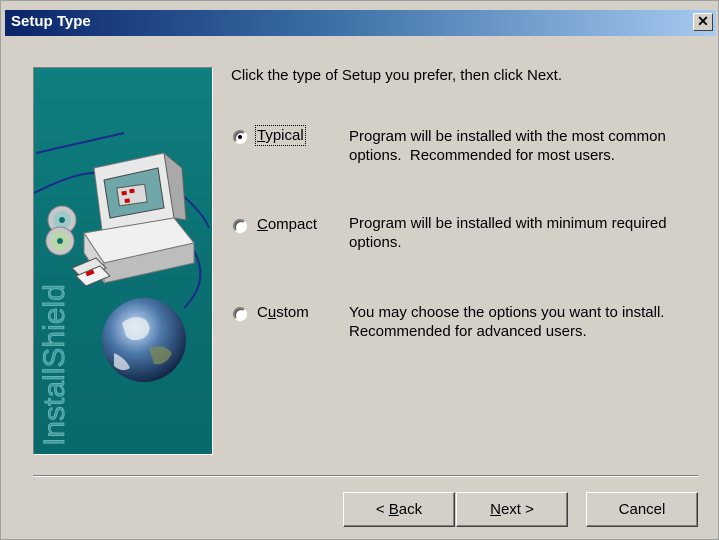  What do you see at coordinates (468, 331) in the screenshot?
I see `custom-desc-line2: Recommended for advanced users.` at bounding box center [468, 331].